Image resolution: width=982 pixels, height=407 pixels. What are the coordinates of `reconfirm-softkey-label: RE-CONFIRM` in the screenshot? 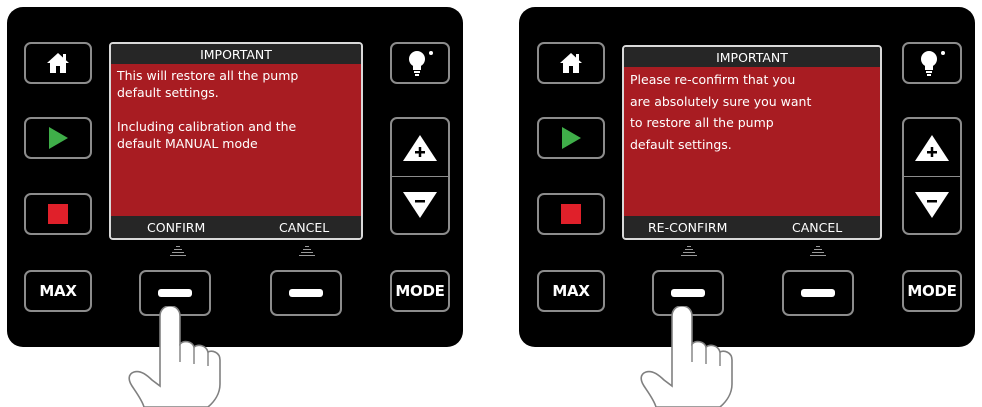 It's located at (688, 227).